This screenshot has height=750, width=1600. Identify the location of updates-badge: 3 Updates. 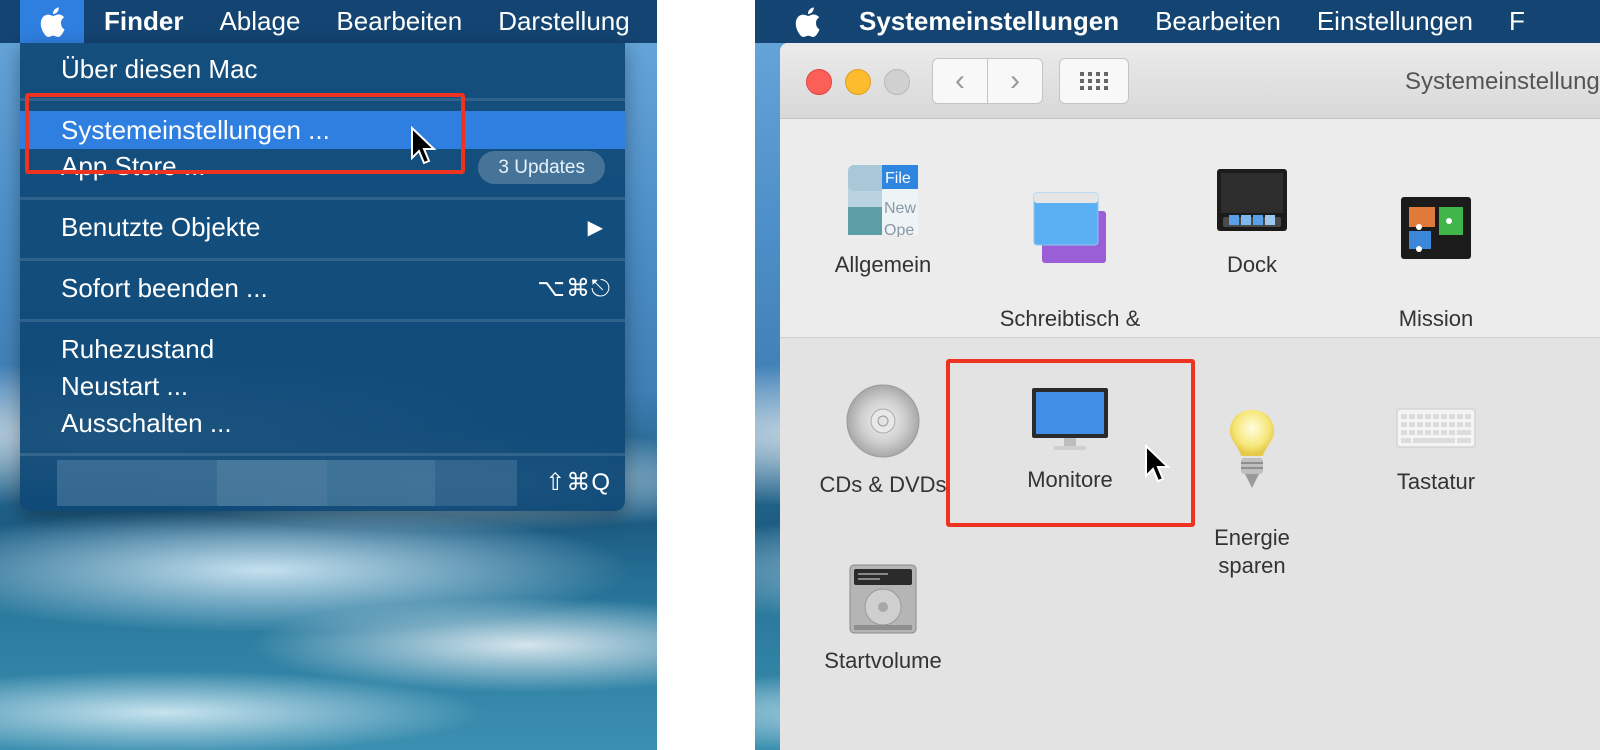
(541, 167).